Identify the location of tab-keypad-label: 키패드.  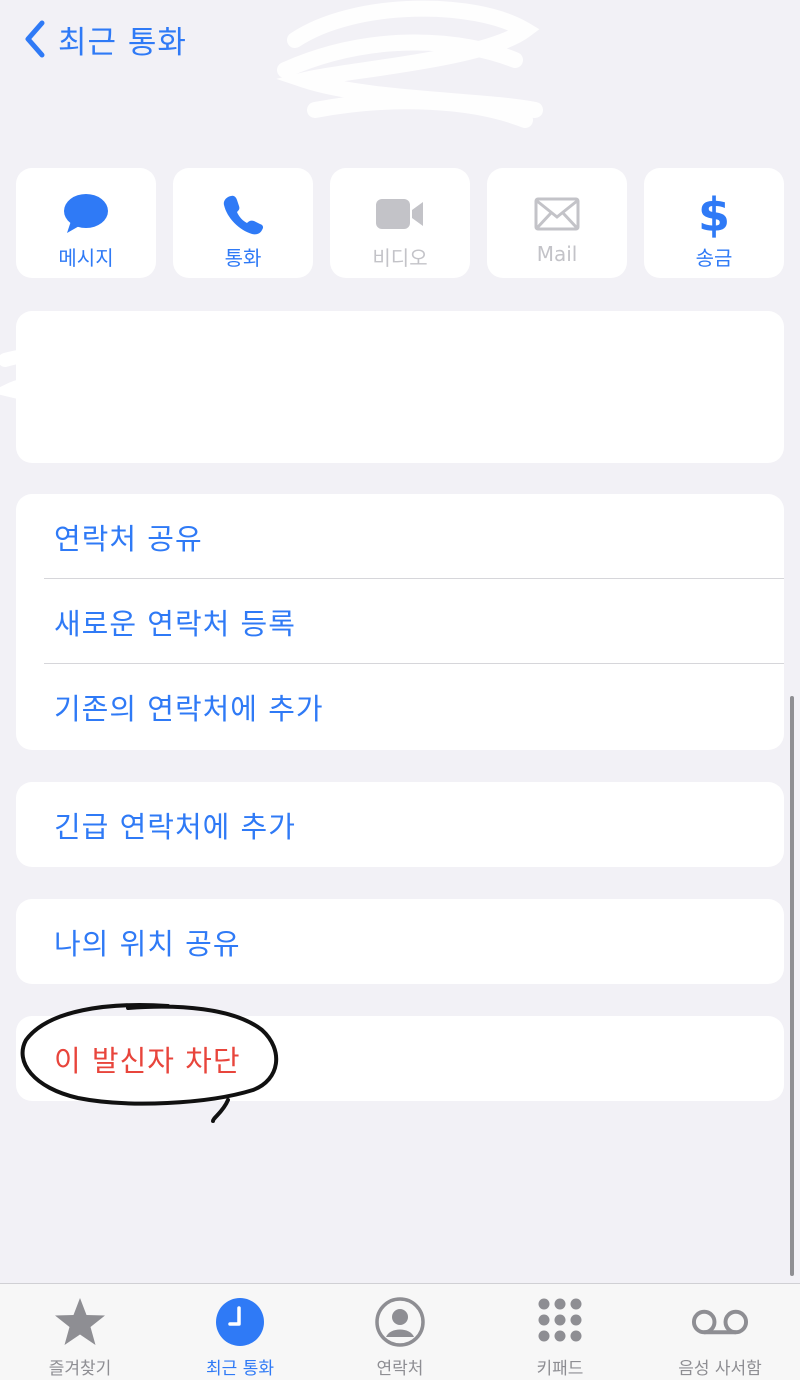
(560, 1369).